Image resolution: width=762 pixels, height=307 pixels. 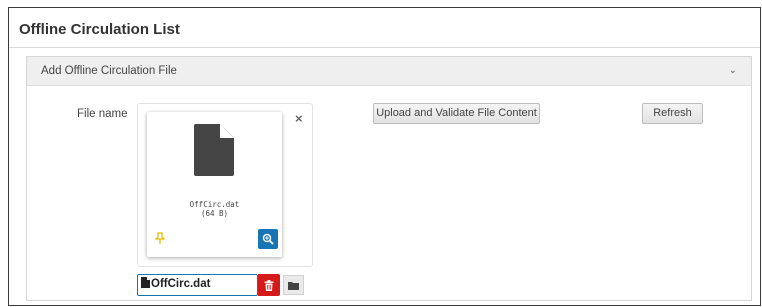 I want to click on file-icon, so click(x=214, y=150).